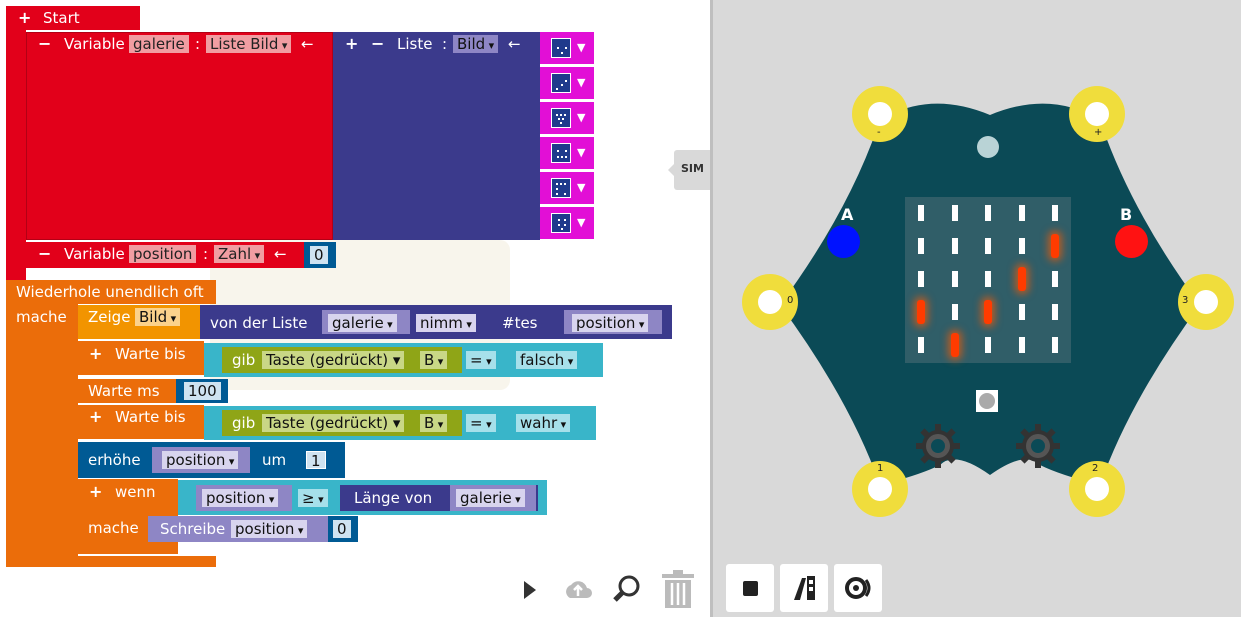 The height and width of the screenshot is (617, 1241). Describe the element at coordinates (858, 588) in the screenshot. I see `sound-button` at that location.